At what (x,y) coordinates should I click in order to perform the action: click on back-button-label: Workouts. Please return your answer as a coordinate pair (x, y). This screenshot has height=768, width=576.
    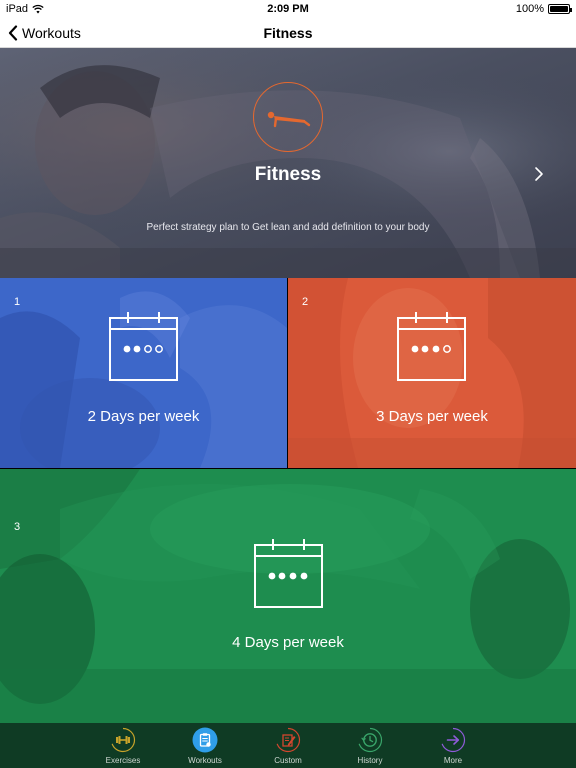
    Looking at the image, I should click on (51, 33).